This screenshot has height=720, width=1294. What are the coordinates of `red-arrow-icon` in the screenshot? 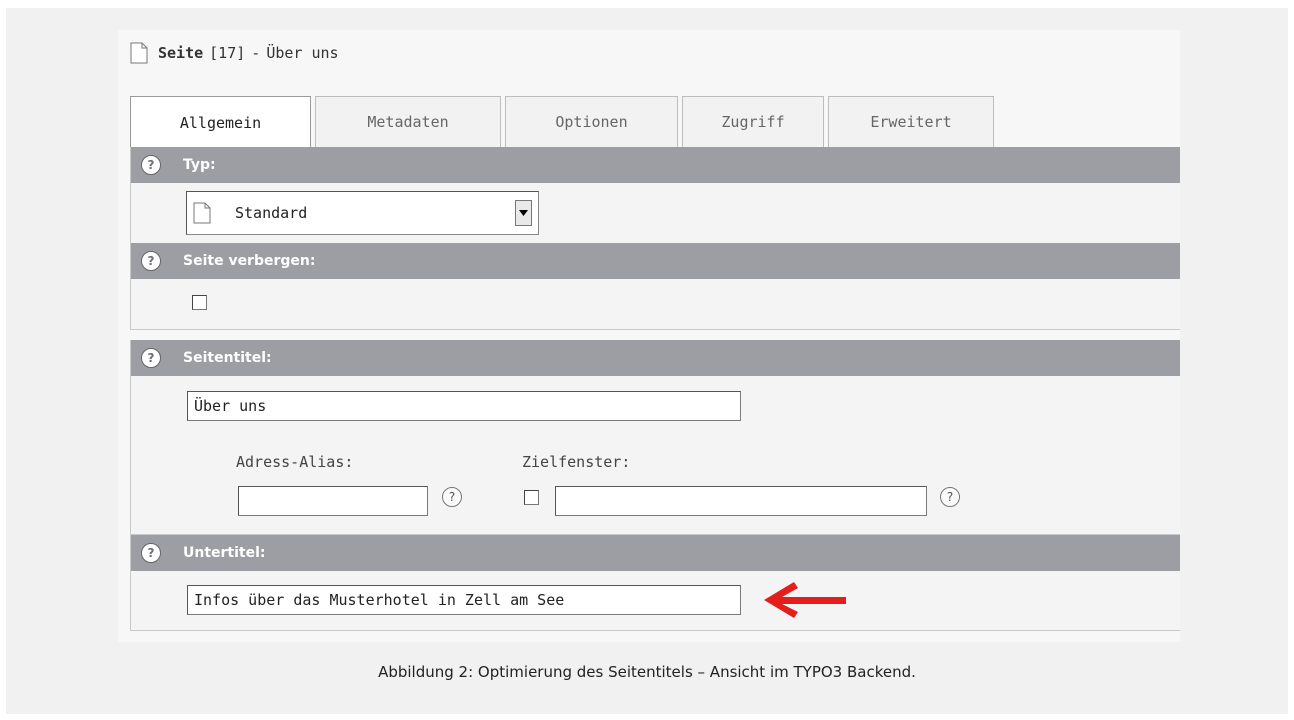 It's located at (805, 600).